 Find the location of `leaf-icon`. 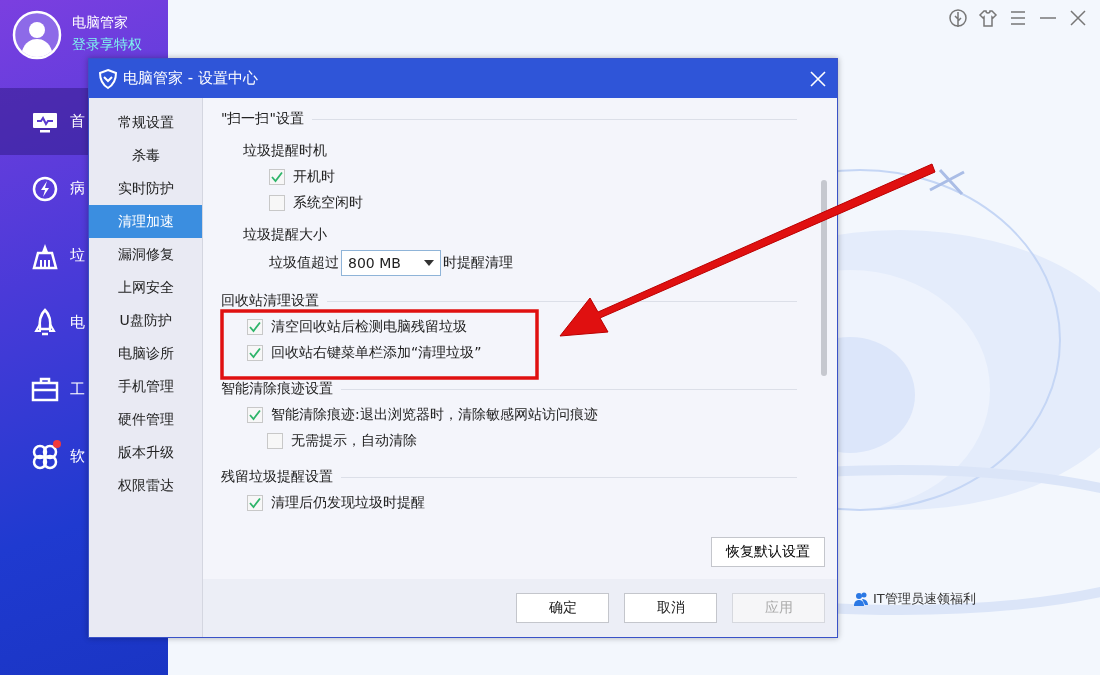

leaf-icon is located at coordinates (958, 18).